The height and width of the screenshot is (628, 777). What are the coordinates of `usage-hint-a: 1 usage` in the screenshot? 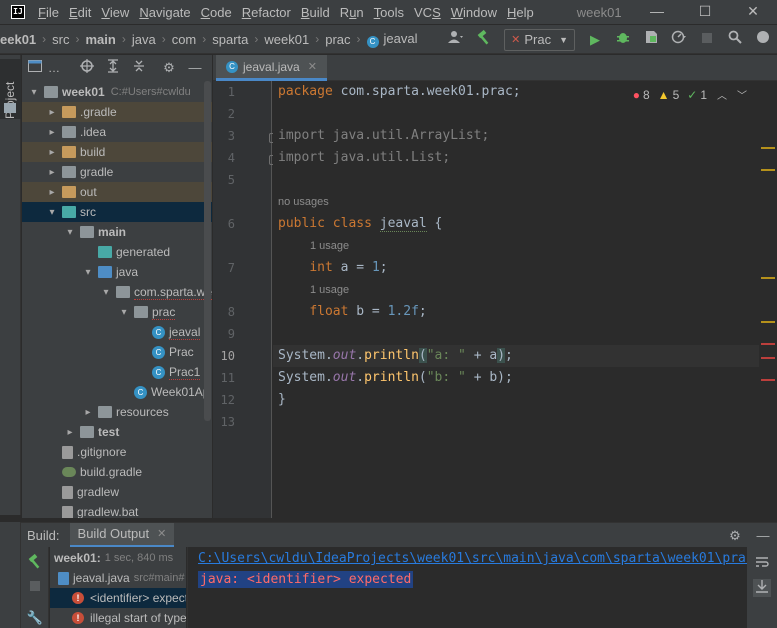 It's located at (329, 246).